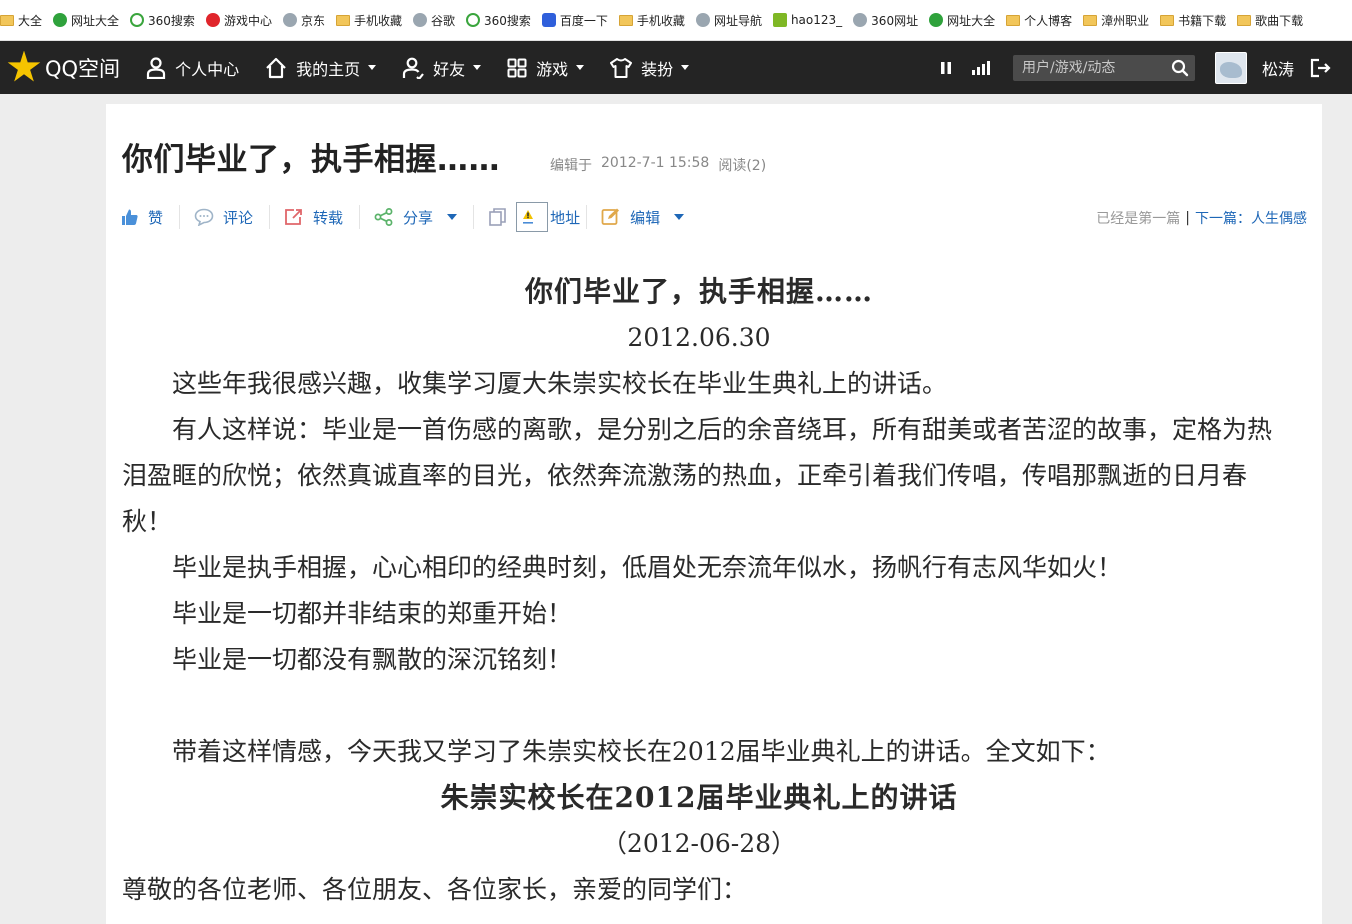 This screenshot has height=924, width=1352. What do you see at coordinates (1278, 68) in the screenshot?
I see `username: 松涛` at bounding box center [1278, 68].